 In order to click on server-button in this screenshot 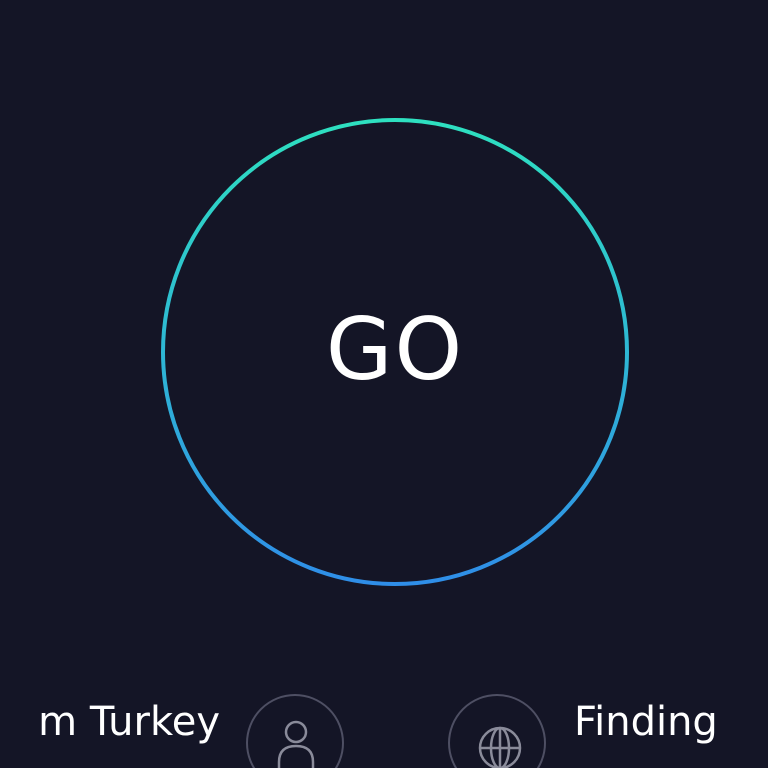, I will do `click(497, 731)`.